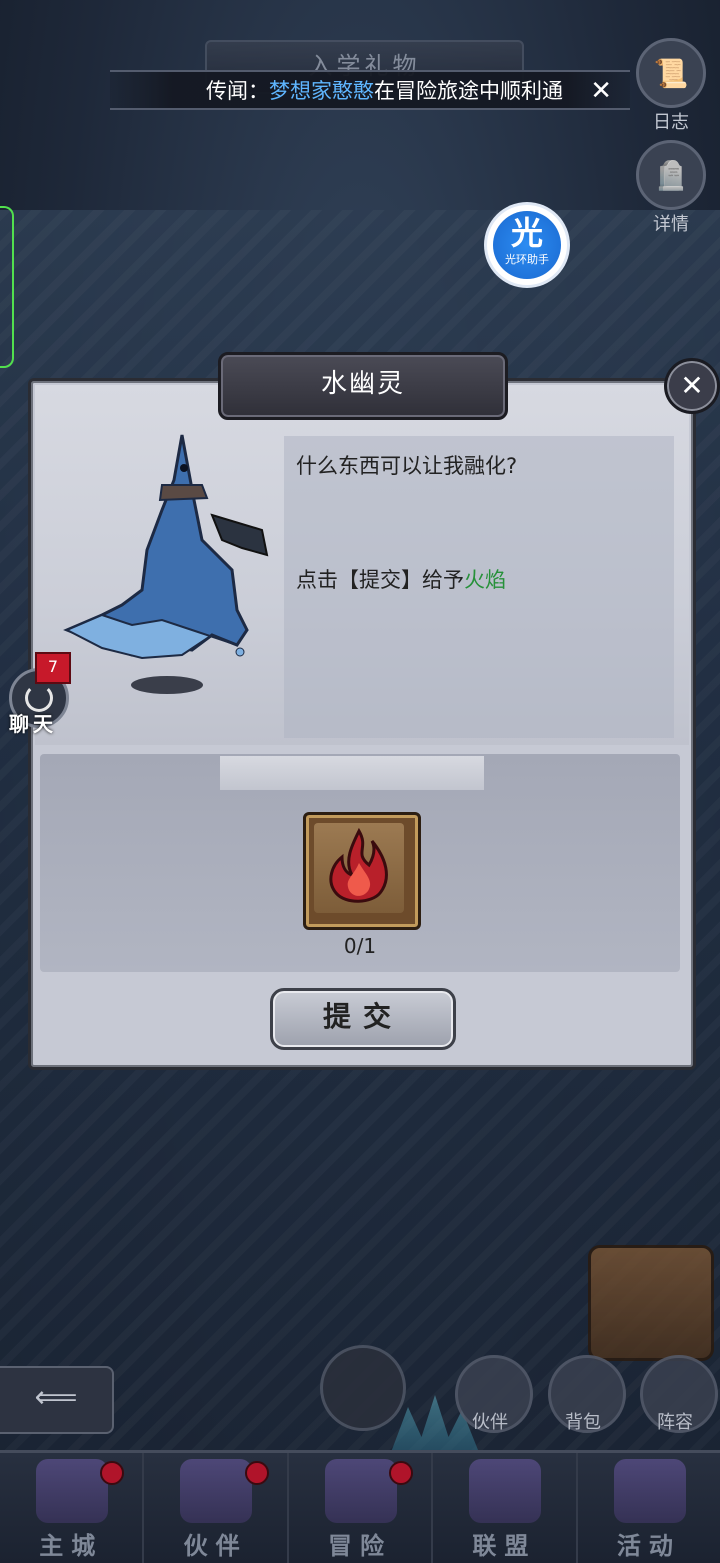  Describe the element at coordinates (352, 773) in the screenshot. I see `item-panel-header` at that location.